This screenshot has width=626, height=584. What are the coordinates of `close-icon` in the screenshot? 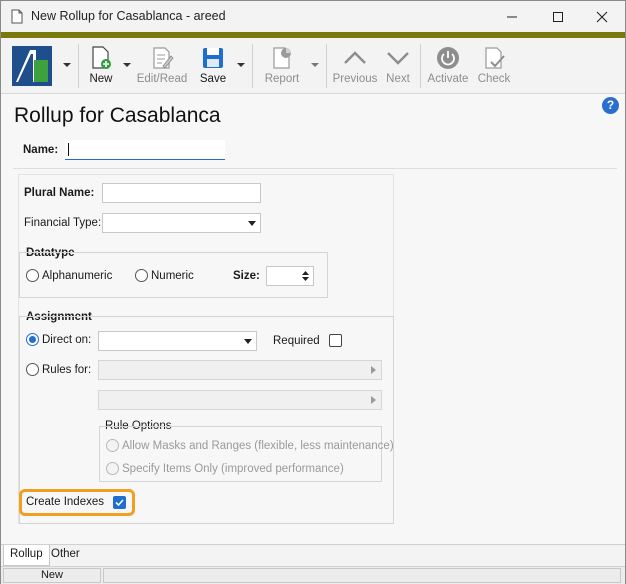 It's located at (602, 16).